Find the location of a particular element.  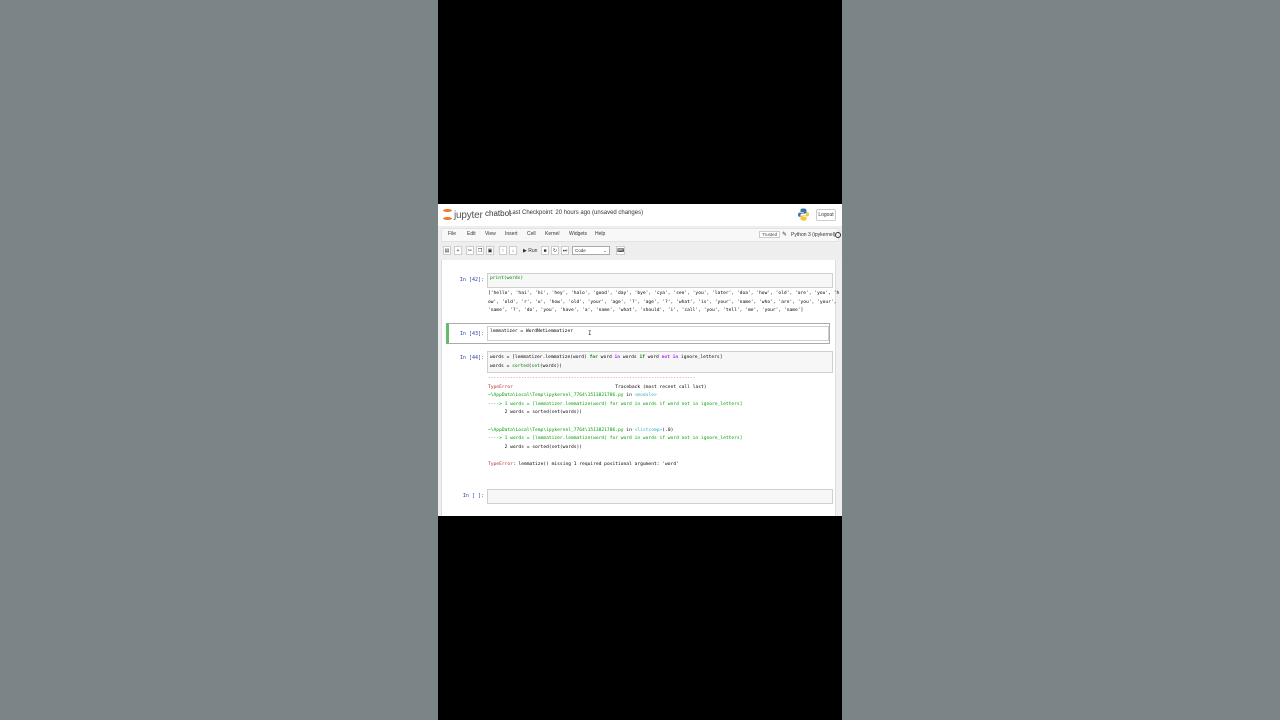

copy-icon: ❐ is located at coordinates (480, 250).